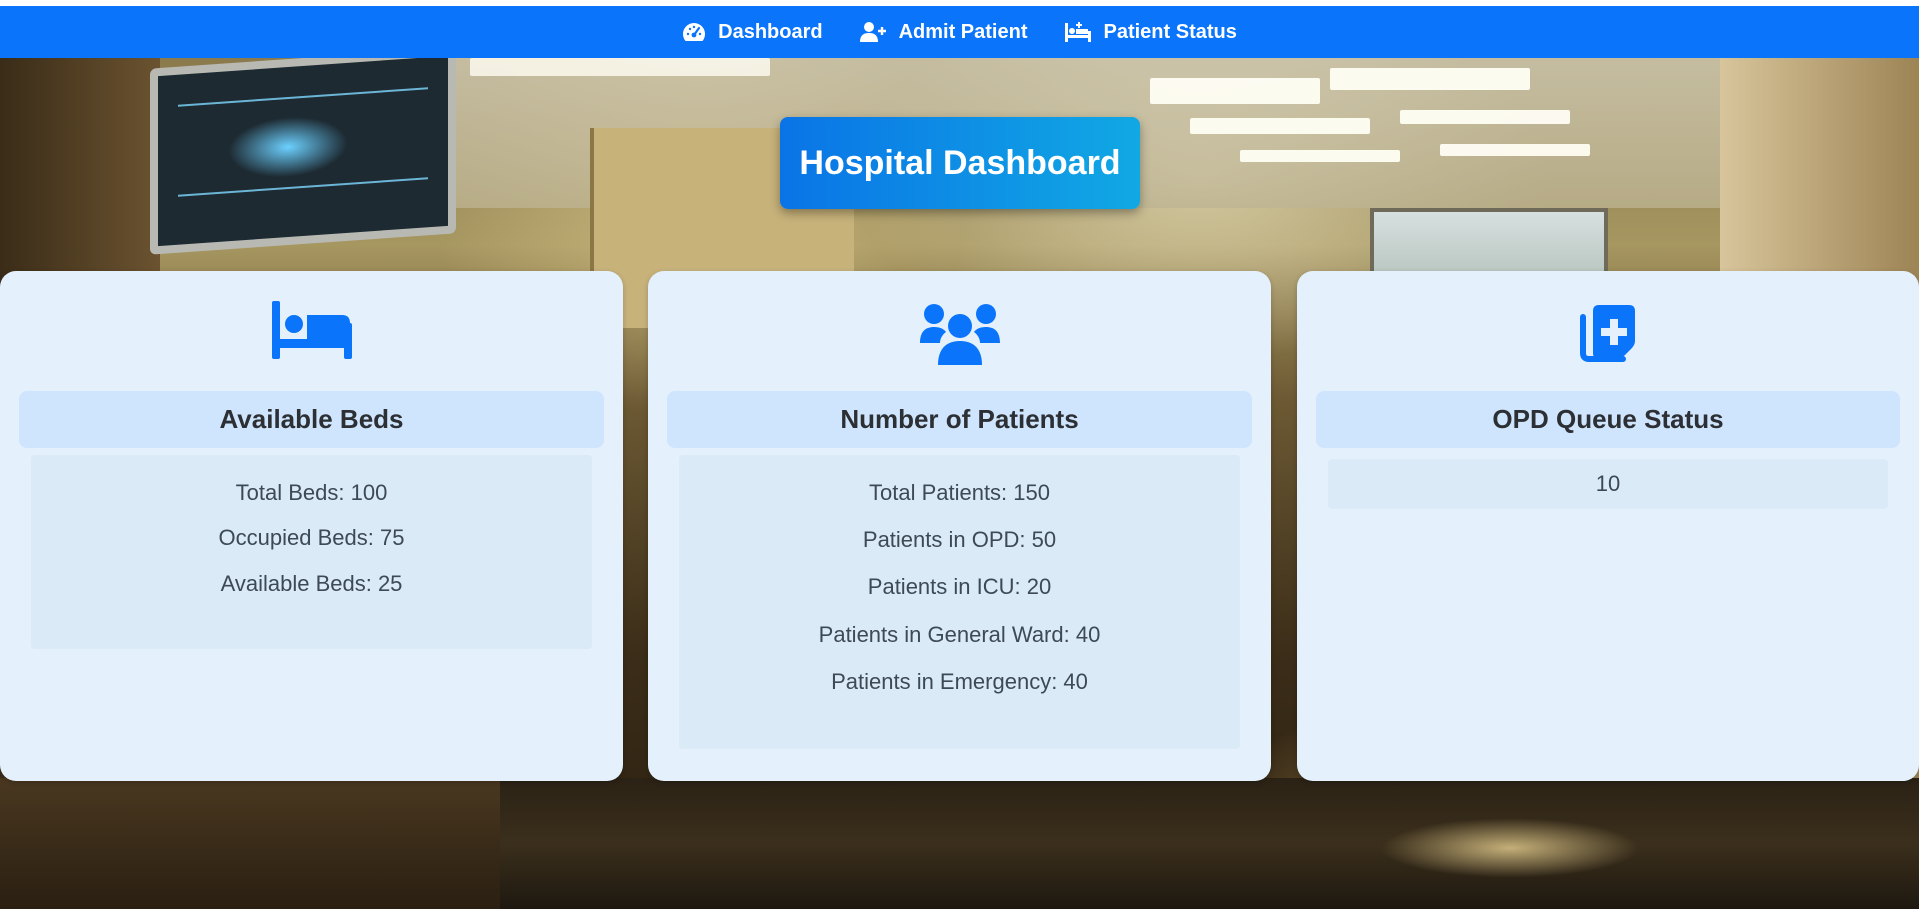  Describe the element at coordinates (311, 538) in the screenshot. I see `occupied-beds-text: Occupied Beds: 75` at that location.